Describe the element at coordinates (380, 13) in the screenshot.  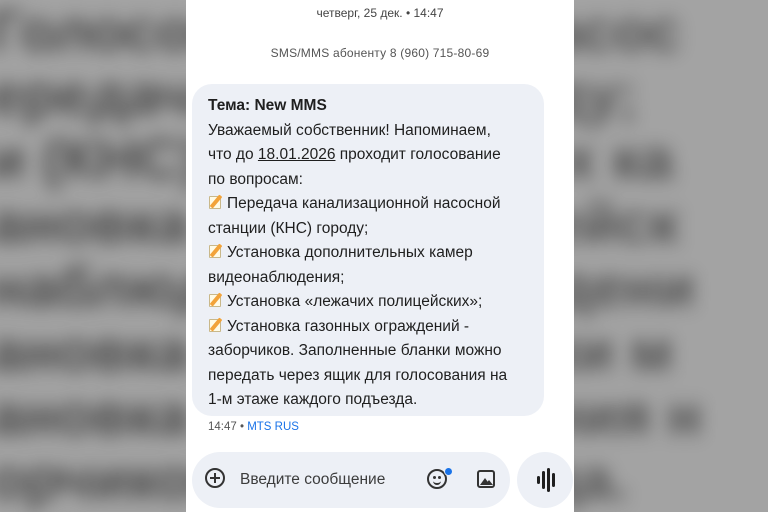
I see `date-header: четверг, 25 дек. • 14:47` at that location.